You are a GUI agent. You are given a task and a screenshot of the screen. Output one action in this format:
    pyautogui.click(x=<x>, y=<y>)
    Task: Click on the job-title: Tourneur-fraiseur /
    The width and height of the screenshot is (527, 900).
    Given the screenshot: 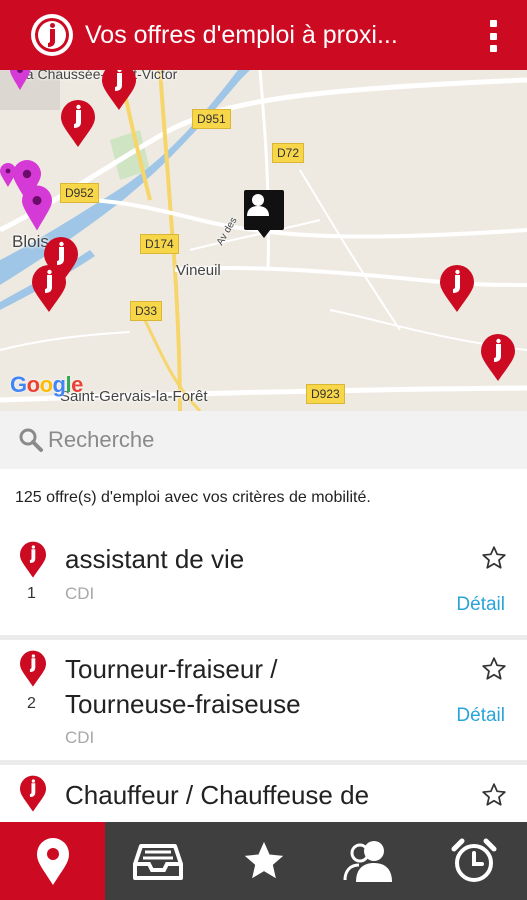 What is the action you would take?
    pyautogui.click(x=171, y=669)
    